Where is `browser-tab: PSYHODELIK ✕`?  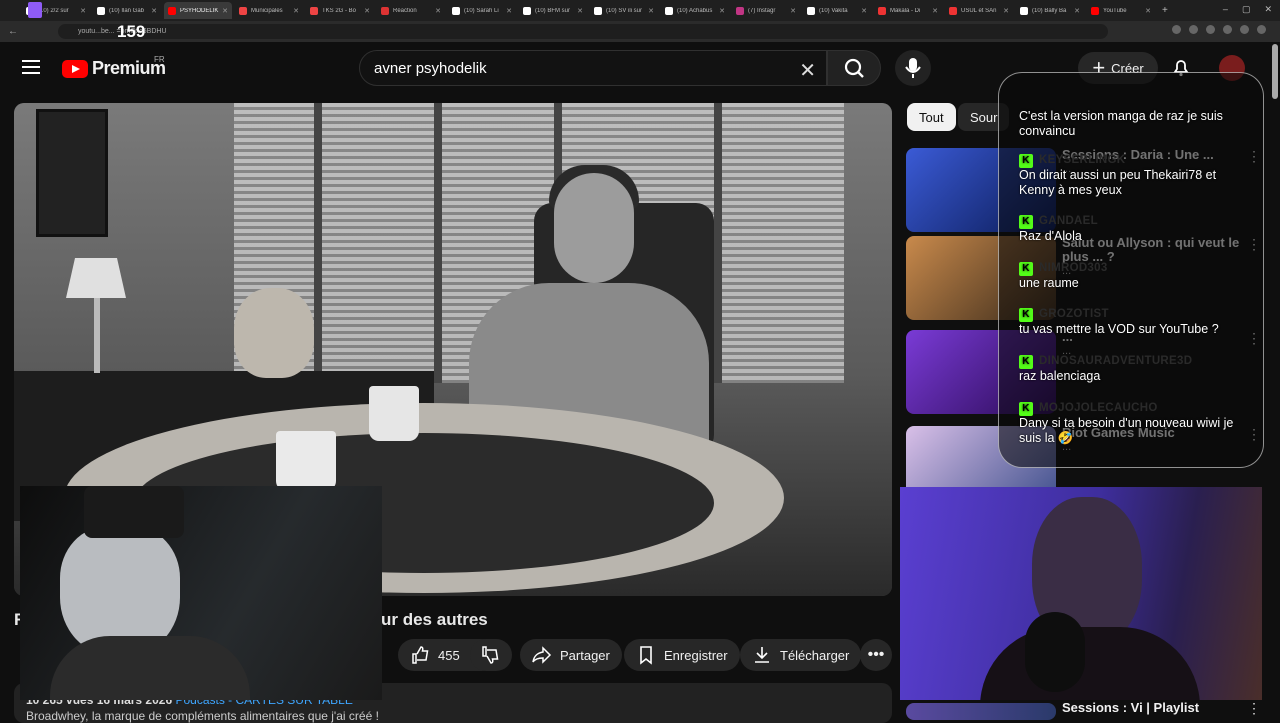
browser-tab: PSYHODELIK ✕ is located at coordinates (198, 10).